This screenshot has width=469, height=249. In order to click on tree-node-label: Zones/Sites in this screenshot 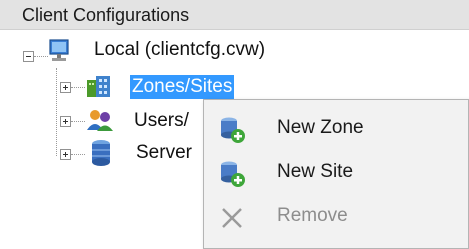, I will do `click(182, 87)`.